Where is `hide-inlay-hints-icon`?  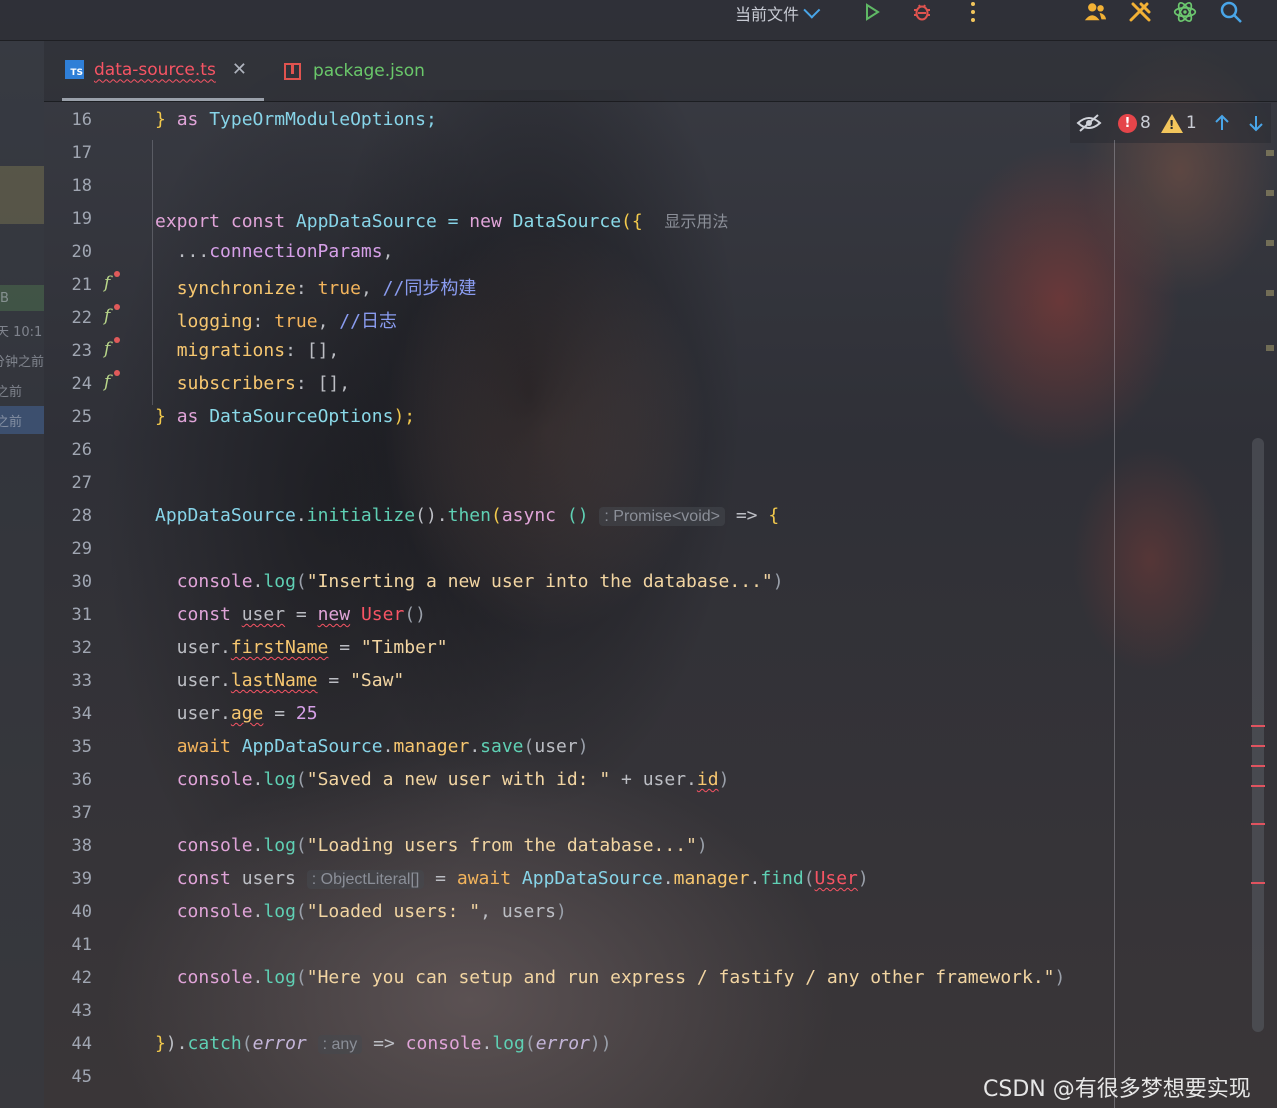 hide-inlay-hints-icon is located at coordinates (1089, 123).